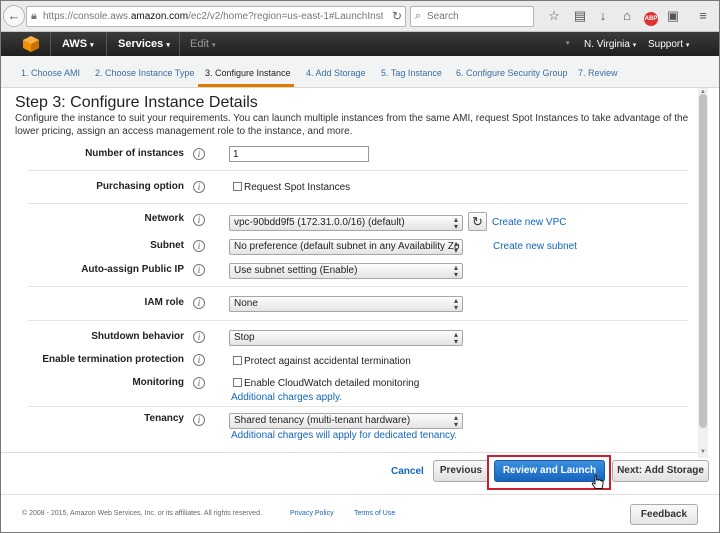 The width and height of the screenshot is (720, 533). I want to click on download-icon: ↓, so click(603, 16).